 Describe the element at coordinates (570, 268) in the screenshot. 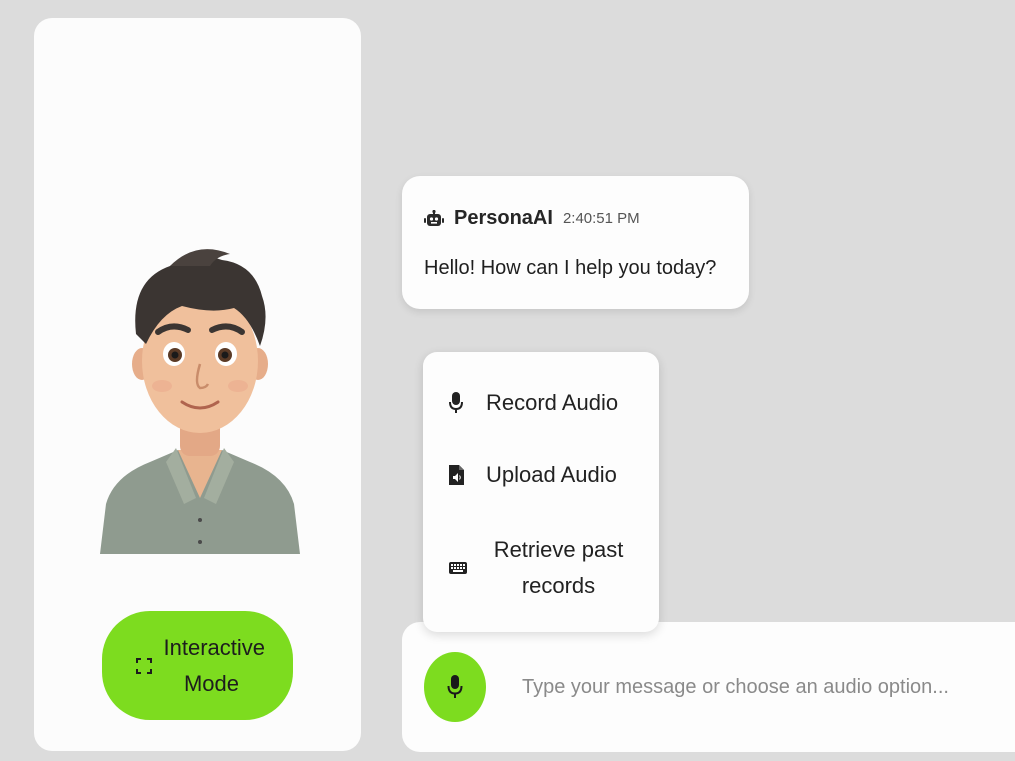

I see `message-text: Hello! How can I help you today?` at that location.